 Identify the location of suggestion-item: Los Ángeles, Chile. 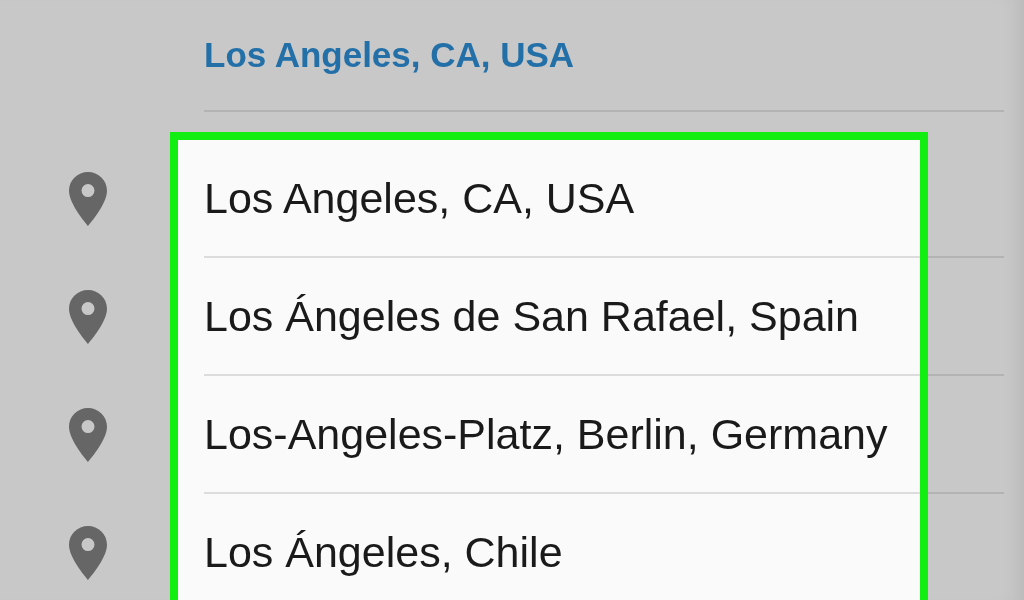
(562, 547).